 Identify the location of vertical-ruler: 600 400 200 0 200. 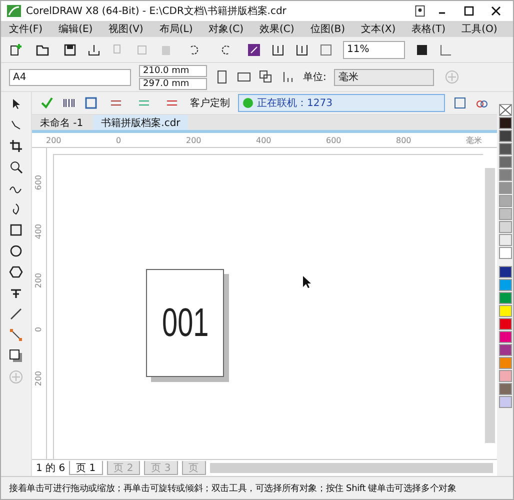
(39, 303).